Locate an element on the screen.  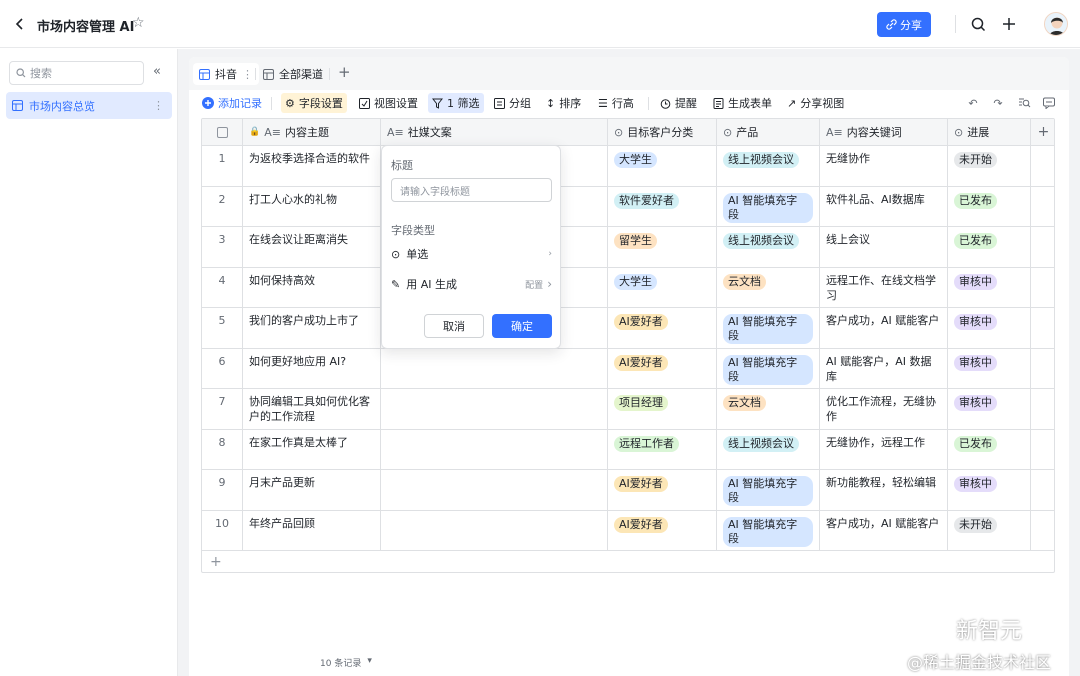
cell-keywords: 软件礼品、AI数据库 is located at coordinates (884, 206).